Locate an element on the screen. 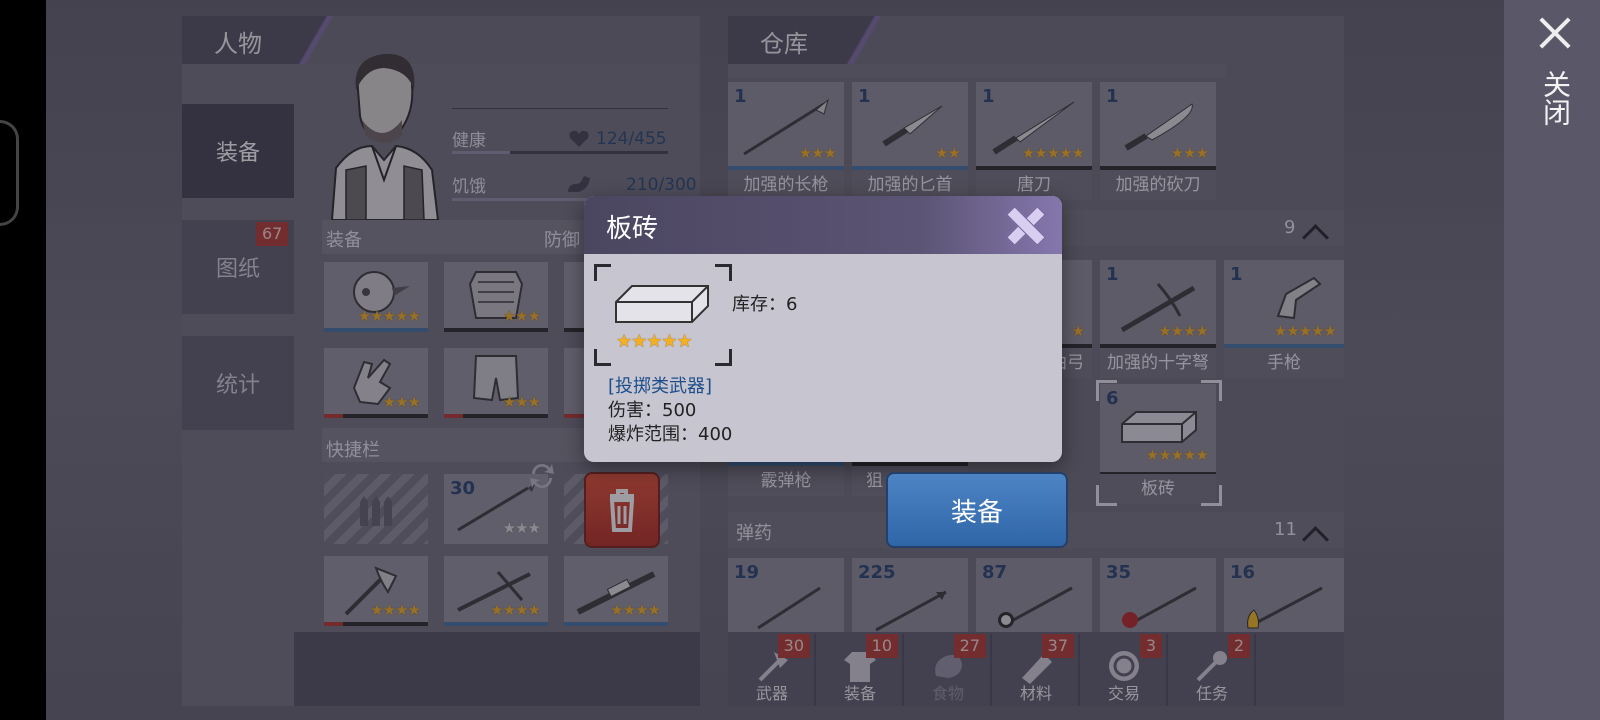 Image resolution: width=1600 pixels, height=720 pixels. dialog-title: 板砖 is located at coordinates (632, 229).